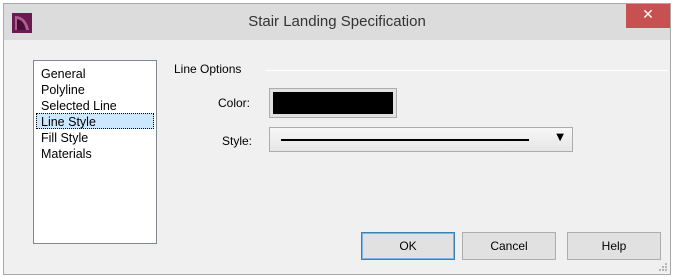  I want to click on ok-button: OK, so click(408, 246).